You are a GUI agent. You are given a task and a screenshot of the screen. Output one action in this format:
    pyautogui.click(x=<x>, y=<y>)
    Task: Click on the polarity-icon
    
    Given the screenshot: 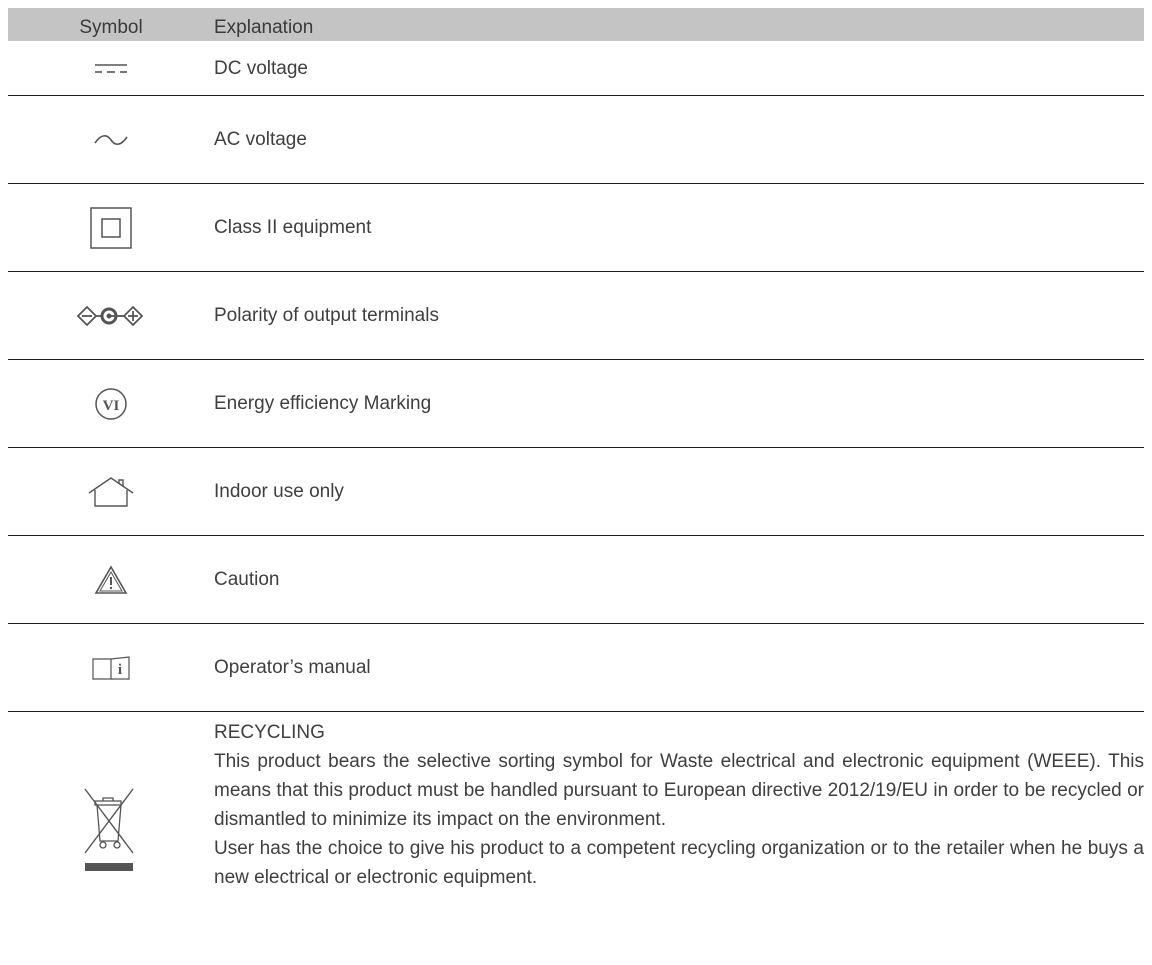 What is the action you would take?
    pyautogui.click(x=110, y=316)
    